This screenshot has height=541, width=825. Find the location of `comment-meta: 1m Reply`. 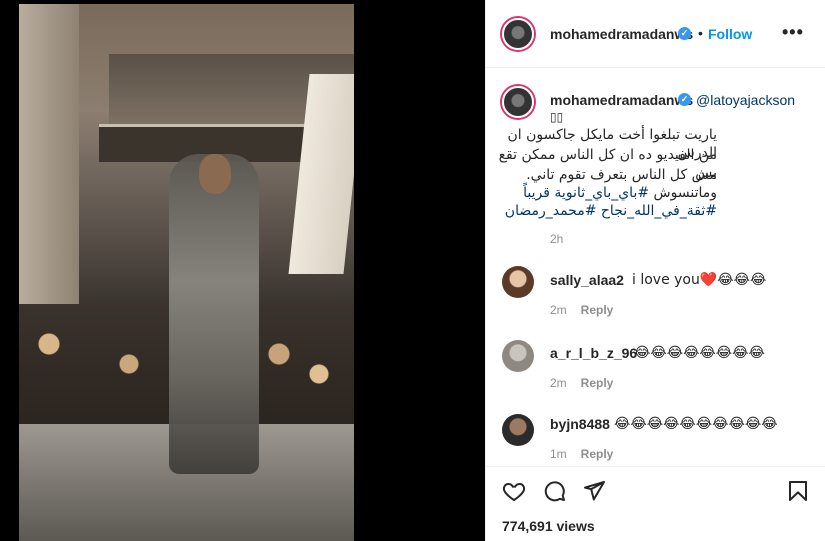

comment-meta: 1m Reply is located at coordinates (581, 454).